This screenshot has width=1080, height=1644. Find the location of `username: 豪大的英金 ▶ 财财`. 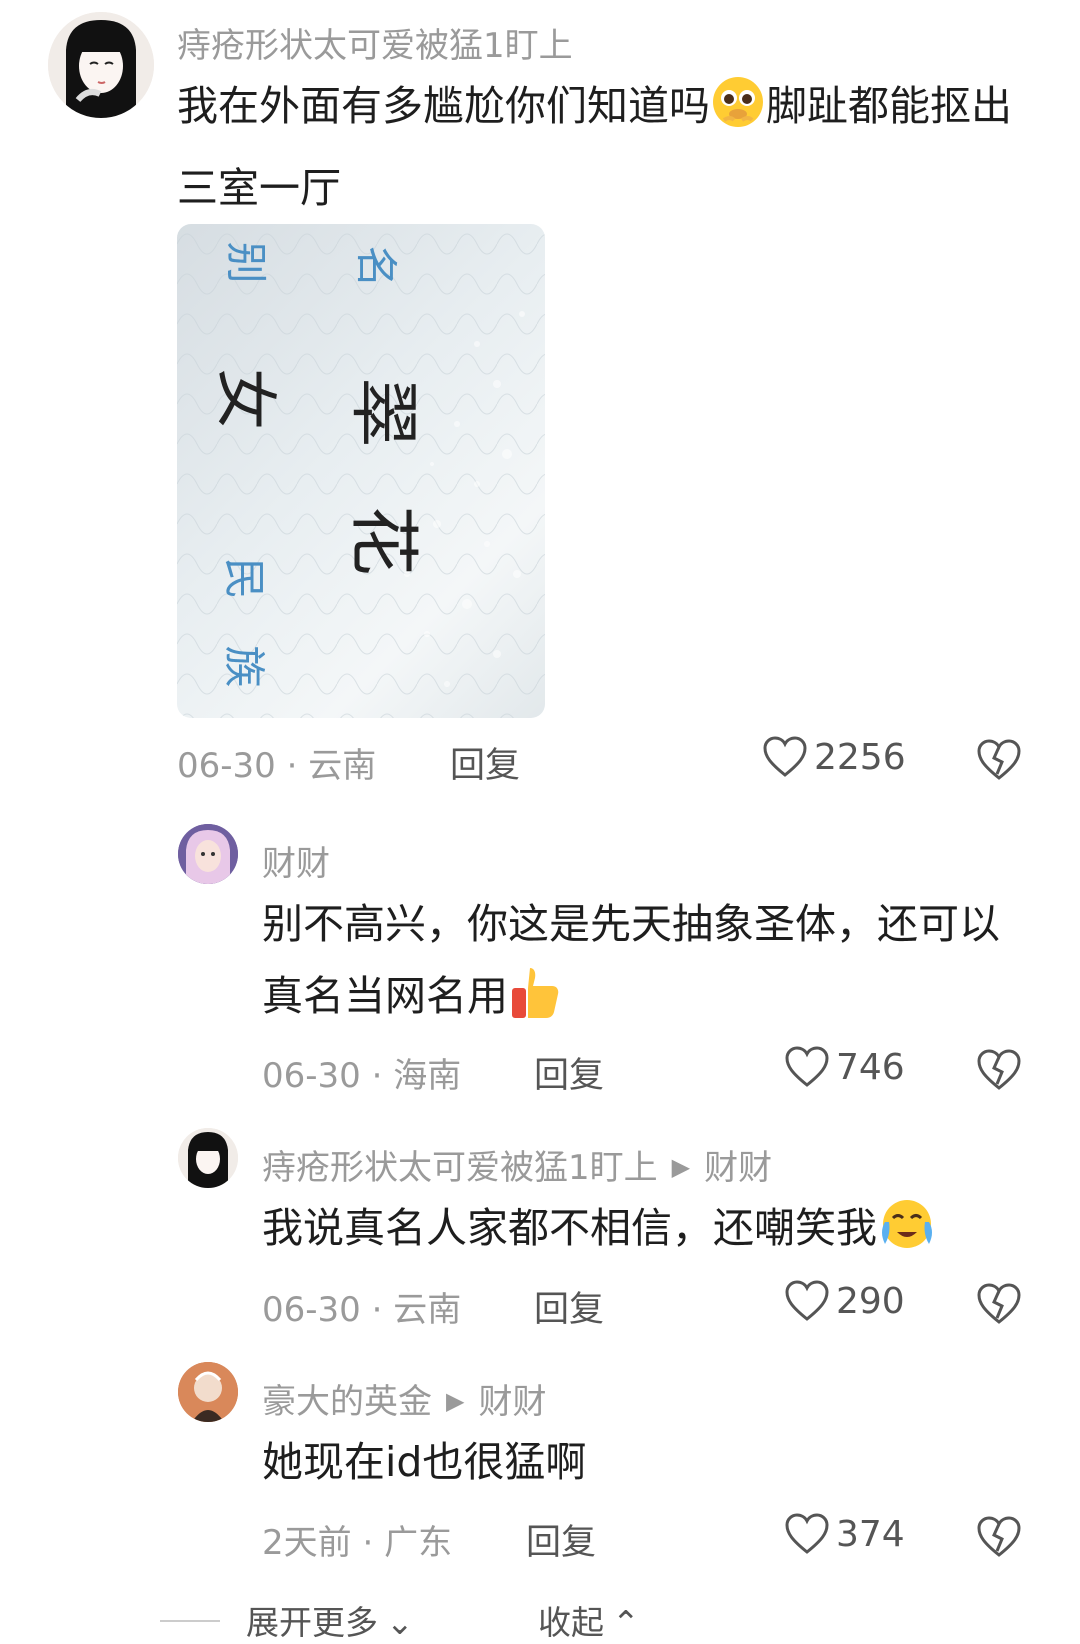

username: 豪大的英金 ▶ 财财 is located at coordinates (404, 1398).